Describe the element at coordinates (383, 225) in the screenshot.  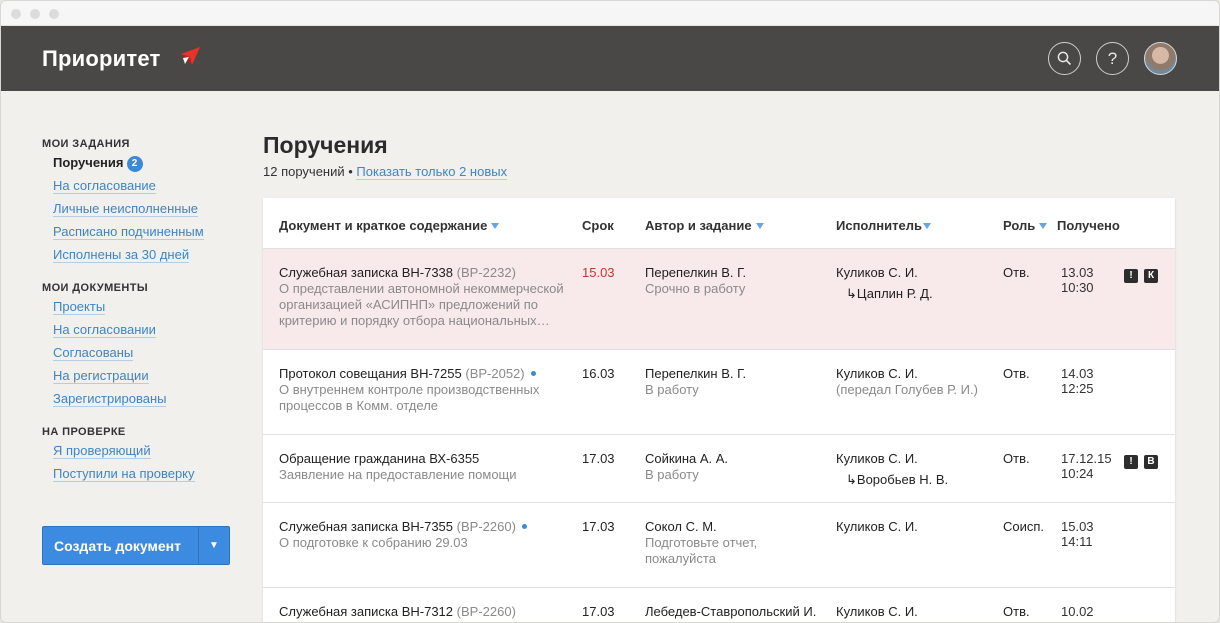
I see `header-doc-label: Документ и краткое содержание` at that location.